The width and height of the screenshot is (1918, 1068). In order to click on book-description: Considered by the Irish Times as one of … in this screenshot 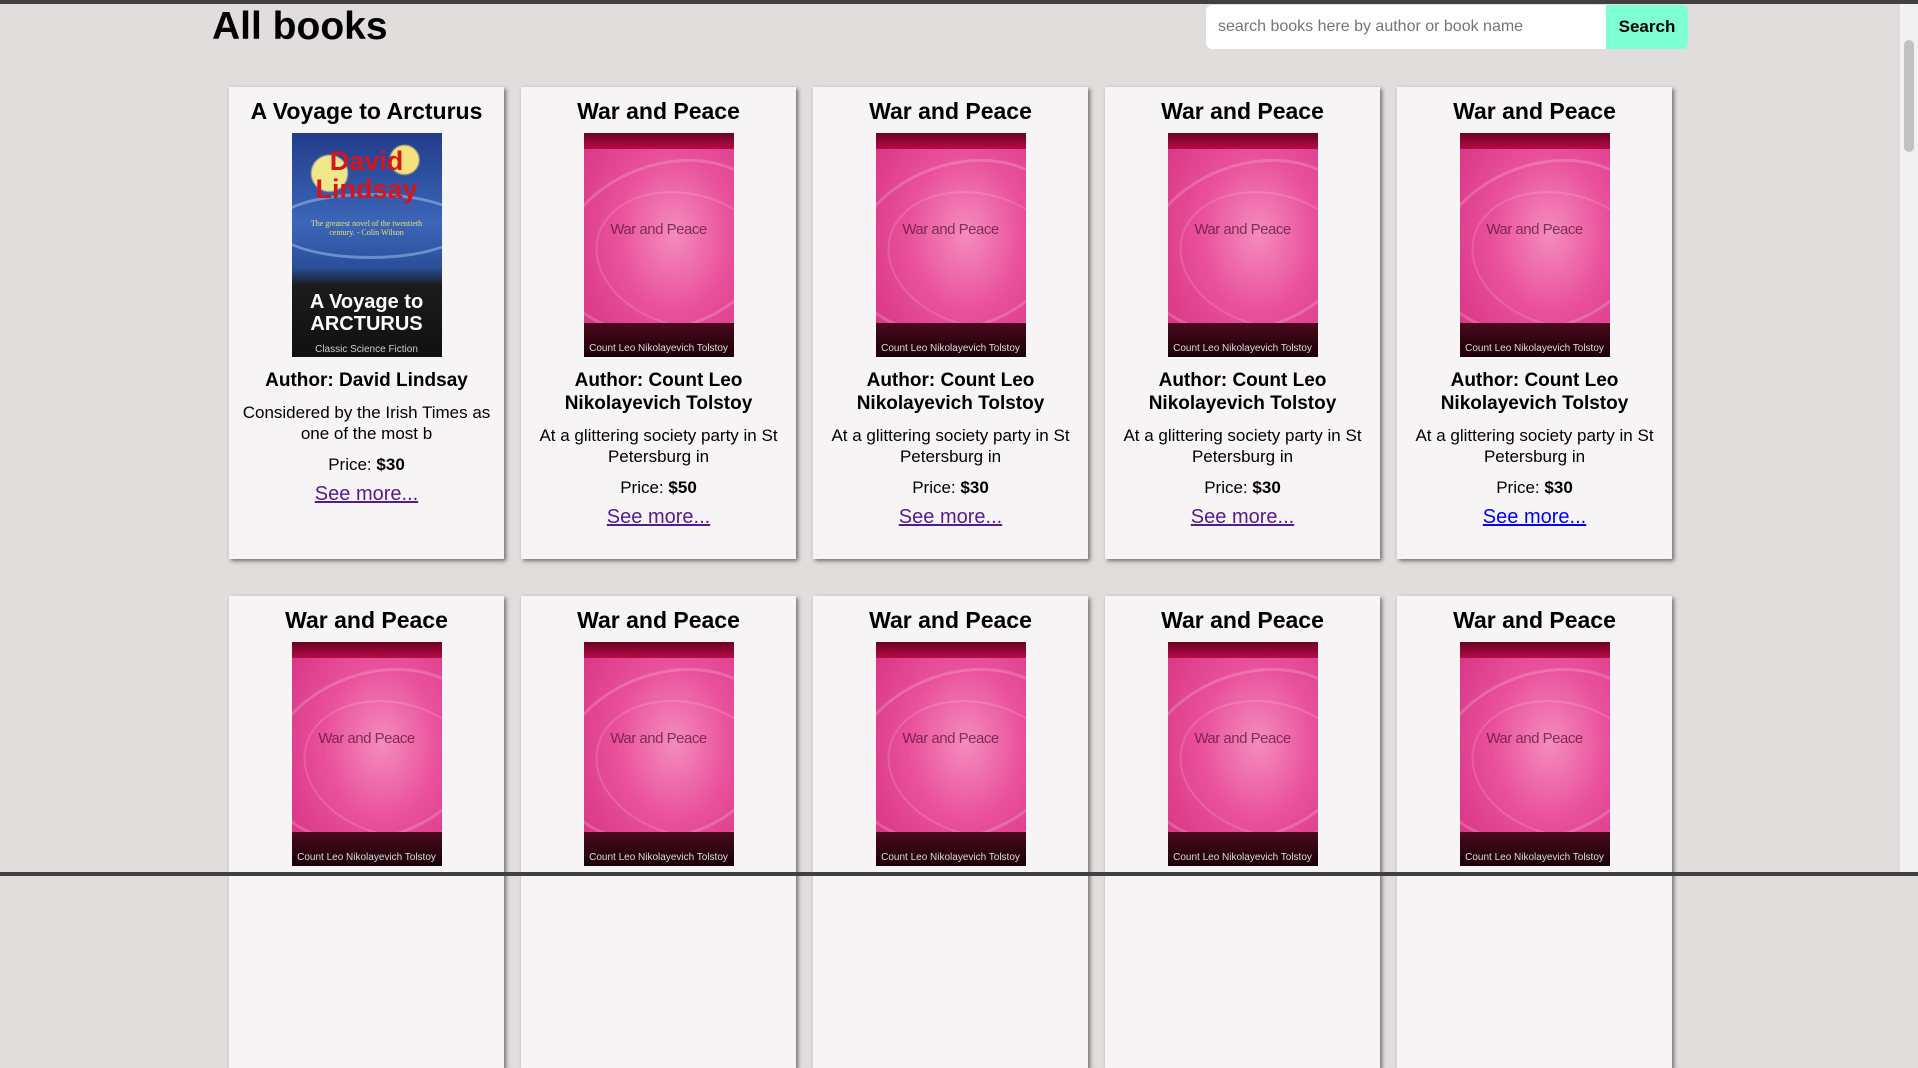, I will do `click(366, 423)`.